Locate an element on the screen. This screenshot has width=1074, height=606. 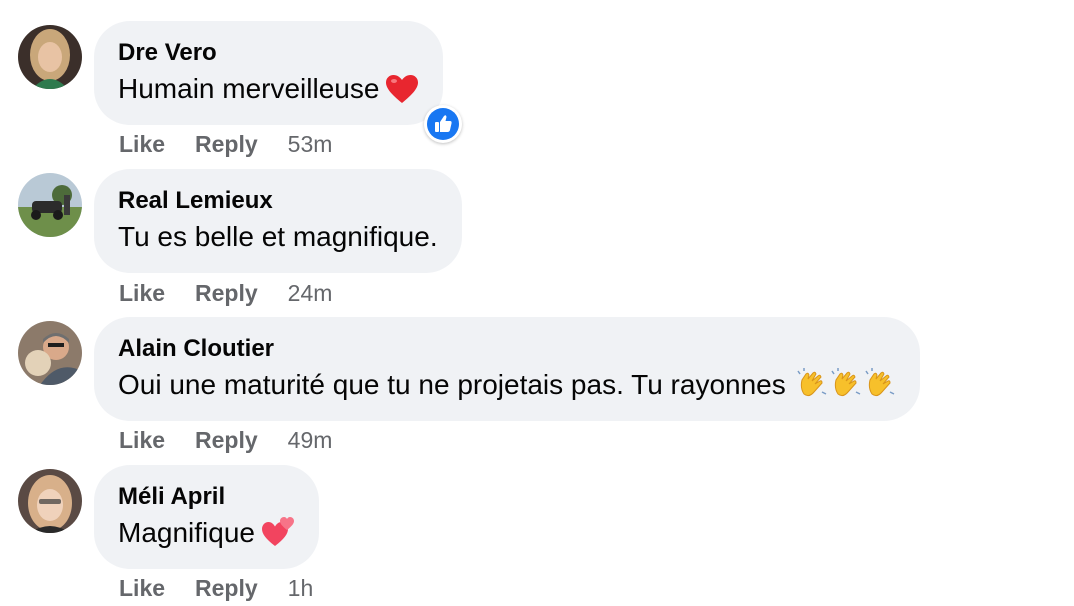
comment-actions: Like Reply 49m is located at coordinates (225, 440).